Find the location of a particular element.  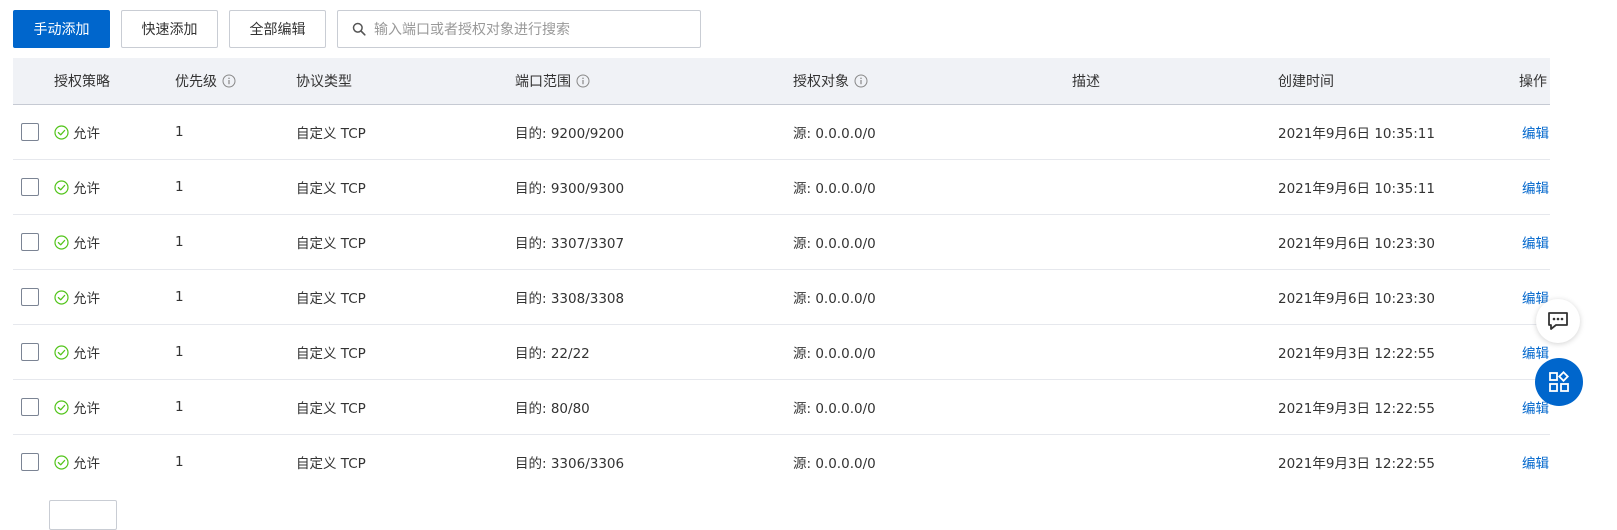

header-priority-label: 优先级 is located at coordinates (196, 82).